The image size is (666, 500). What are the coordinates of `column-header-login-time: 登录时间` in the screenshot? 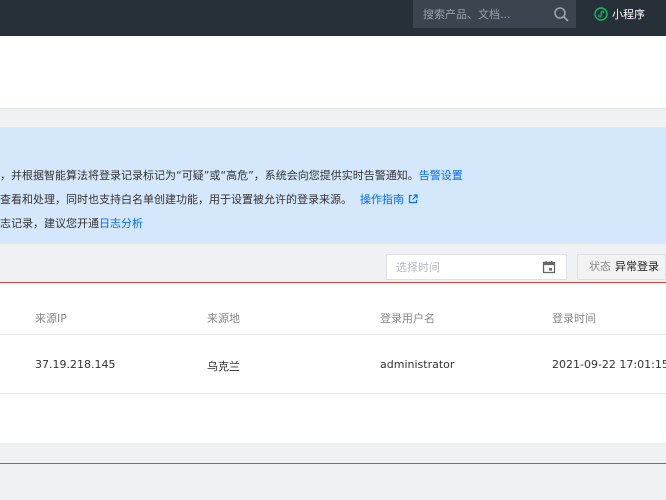 It's located at (574, 318).